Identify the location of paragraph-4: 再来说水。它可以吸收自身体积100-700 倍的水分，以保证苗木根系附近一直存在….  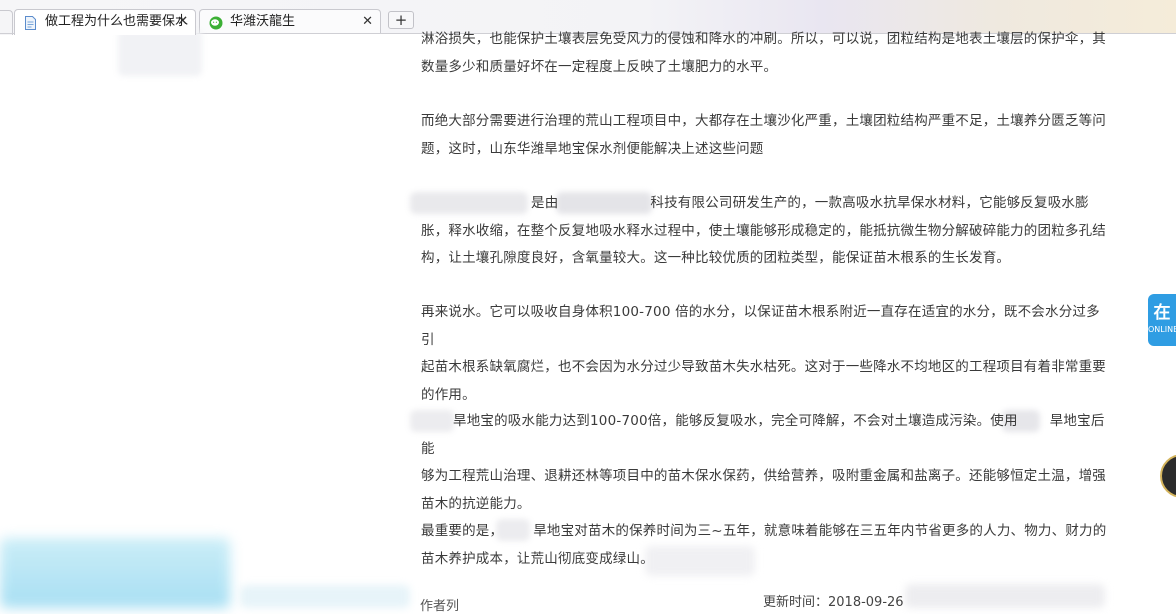
(766, 354).